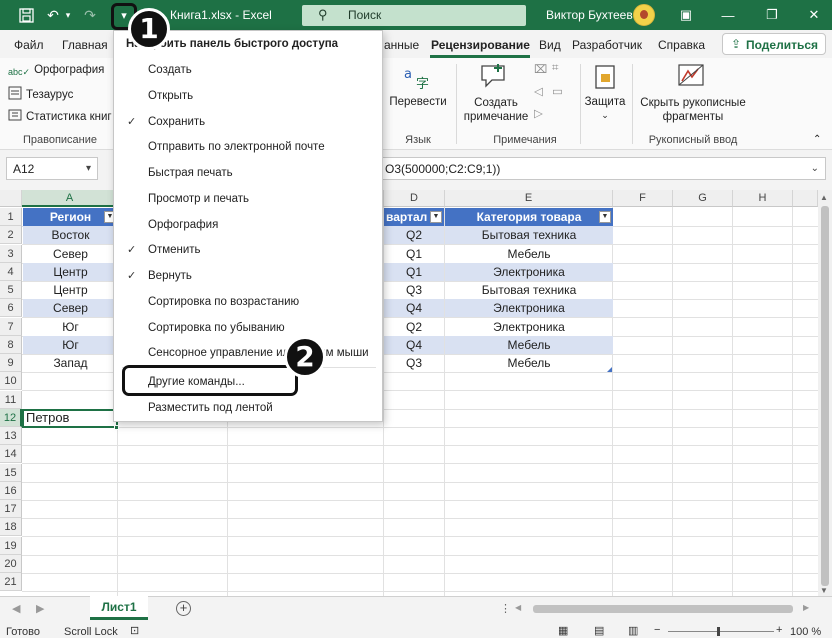 Image resolution: width=832 pixels, height=638 pixels. What do you see at coordinates (686, 15) in the screenshot?
I see `ribbon-display-icon: ▣` at bounding box center [686, 15].